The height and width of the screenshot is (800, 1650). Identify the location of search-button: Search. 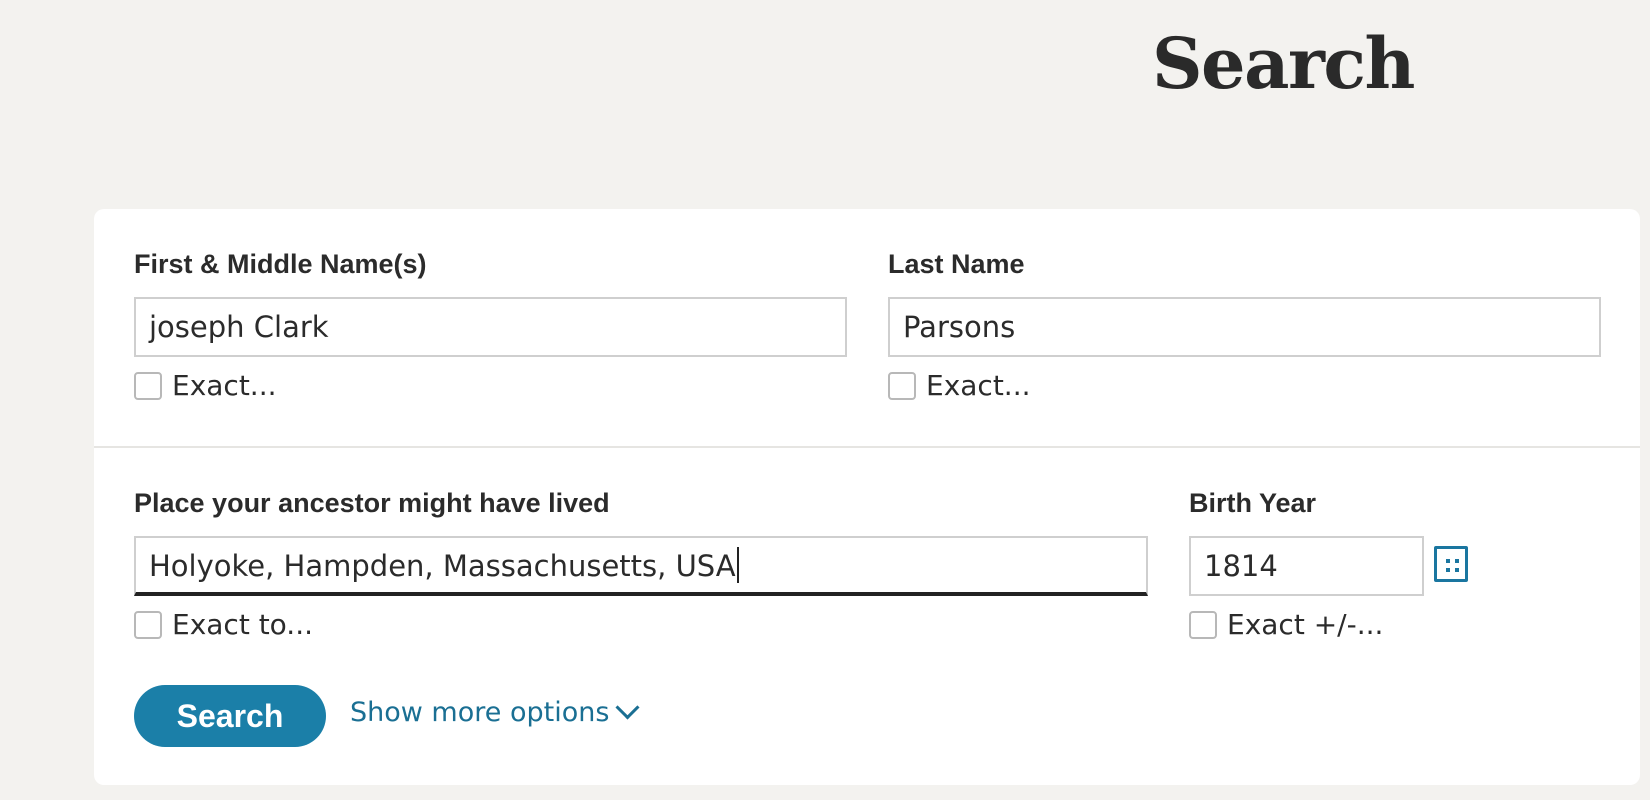
(230, 716).